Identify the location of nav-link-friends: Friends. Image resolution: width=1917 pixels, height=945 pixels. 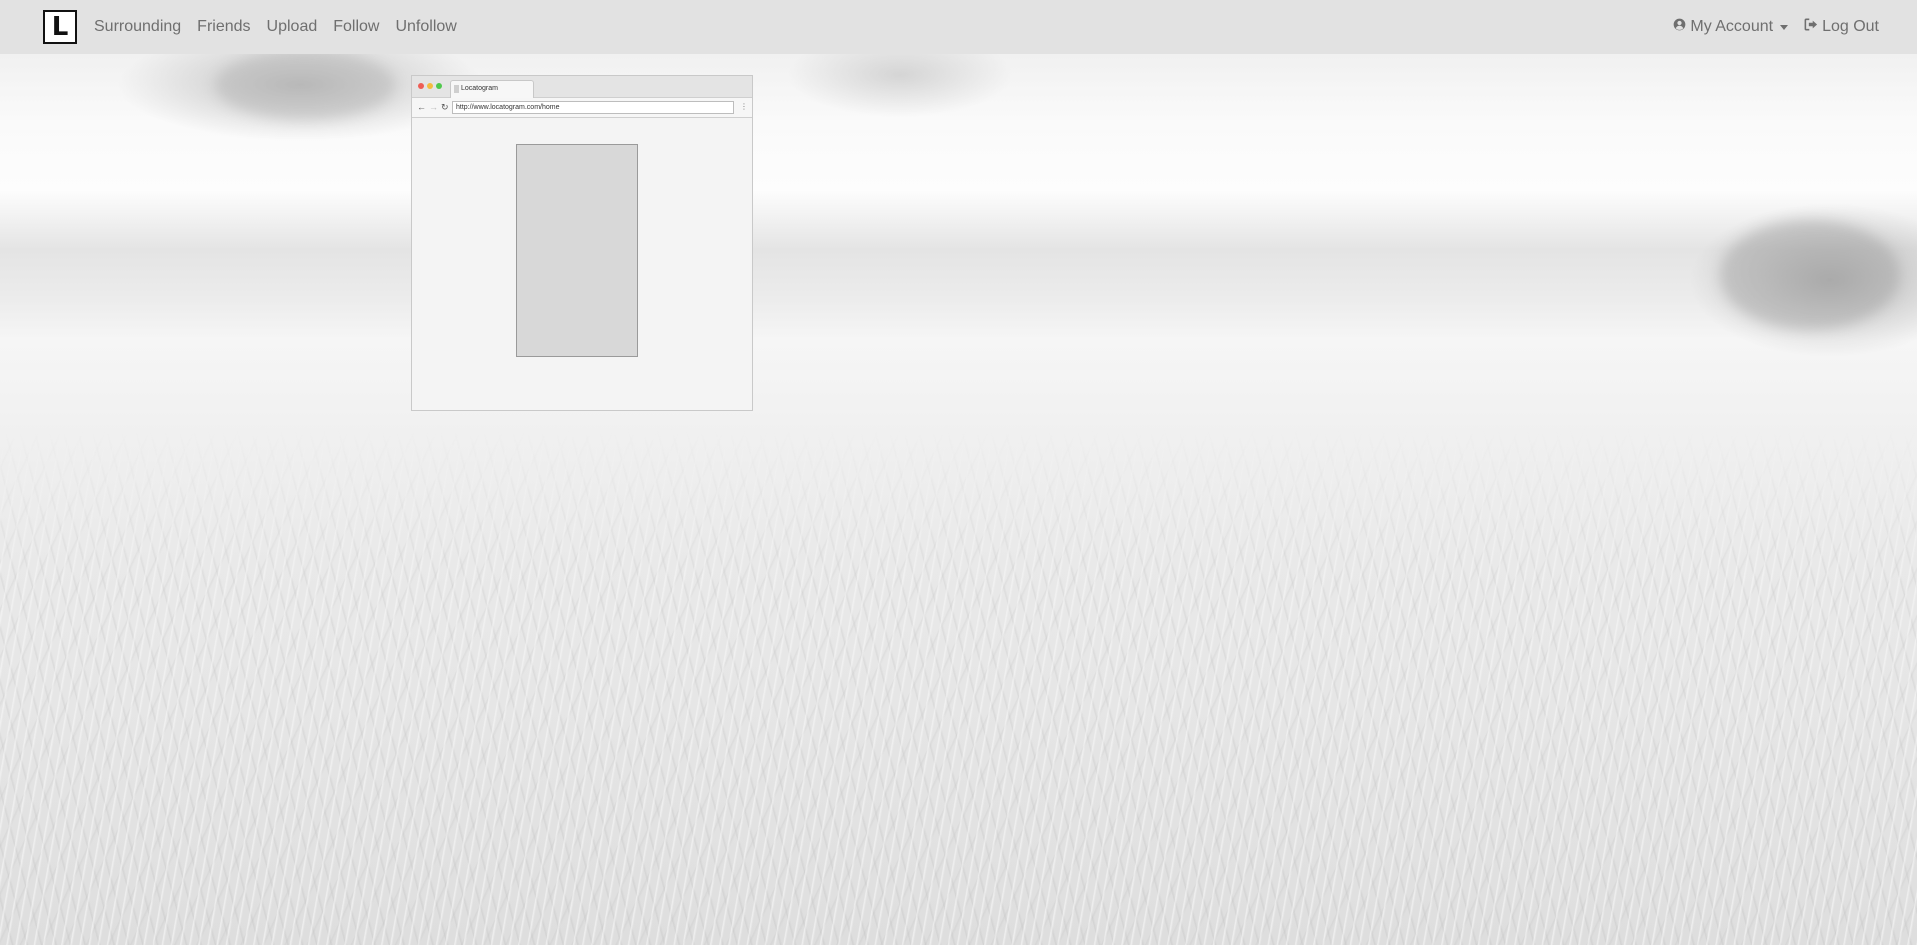
(223, 27).